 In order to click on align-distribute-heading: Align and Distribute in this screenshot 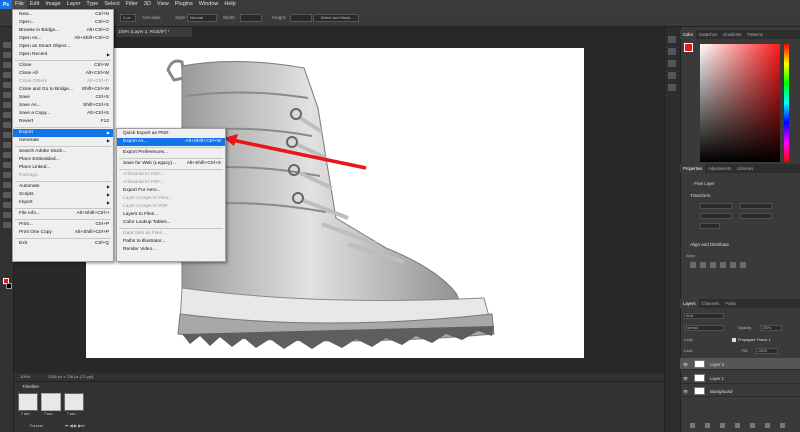, I will do `click(709, 244)`.